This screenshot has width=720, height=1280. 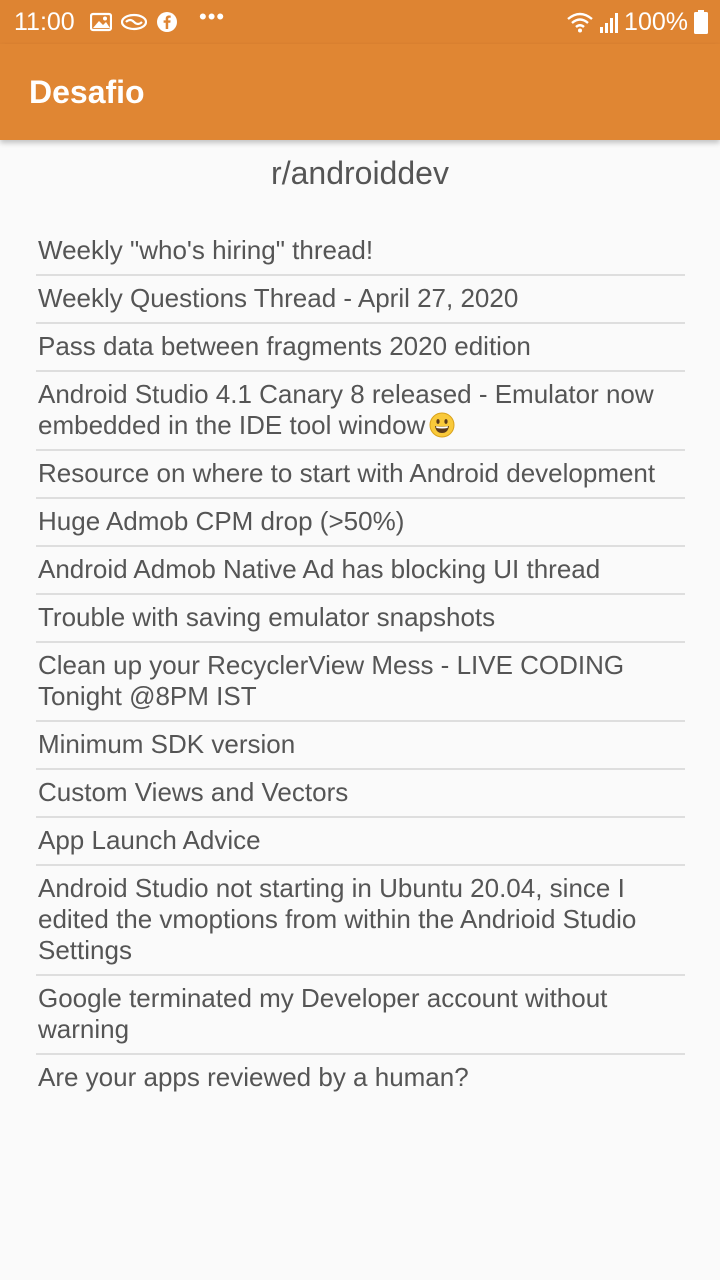 What do you see at coordinates (221, 521) in the screenshot?
I see `post-title: Huge Admob CPM drop (>50%)` at bounding box center [221, 521].